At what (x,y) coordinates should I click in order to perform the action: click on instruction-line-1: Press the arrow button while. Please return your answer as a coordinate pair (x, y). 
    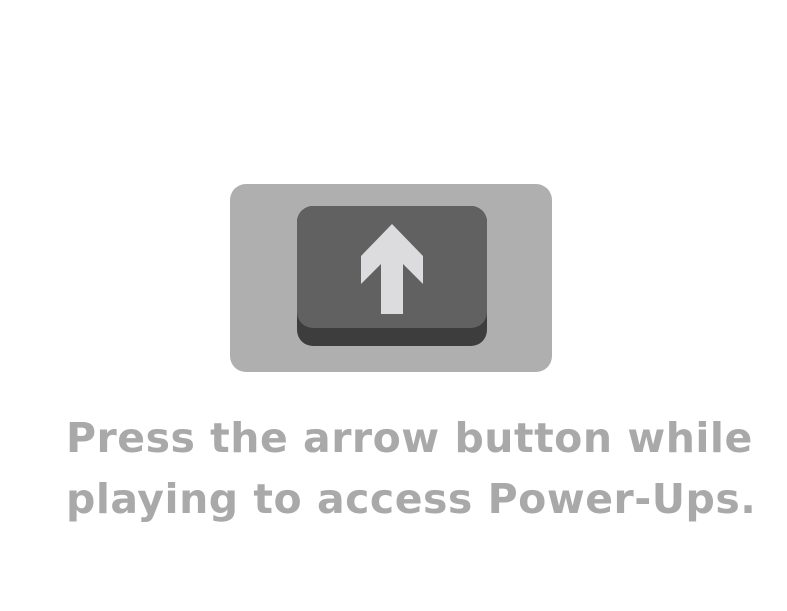
    Looking at the image, I should click on (409, 438).